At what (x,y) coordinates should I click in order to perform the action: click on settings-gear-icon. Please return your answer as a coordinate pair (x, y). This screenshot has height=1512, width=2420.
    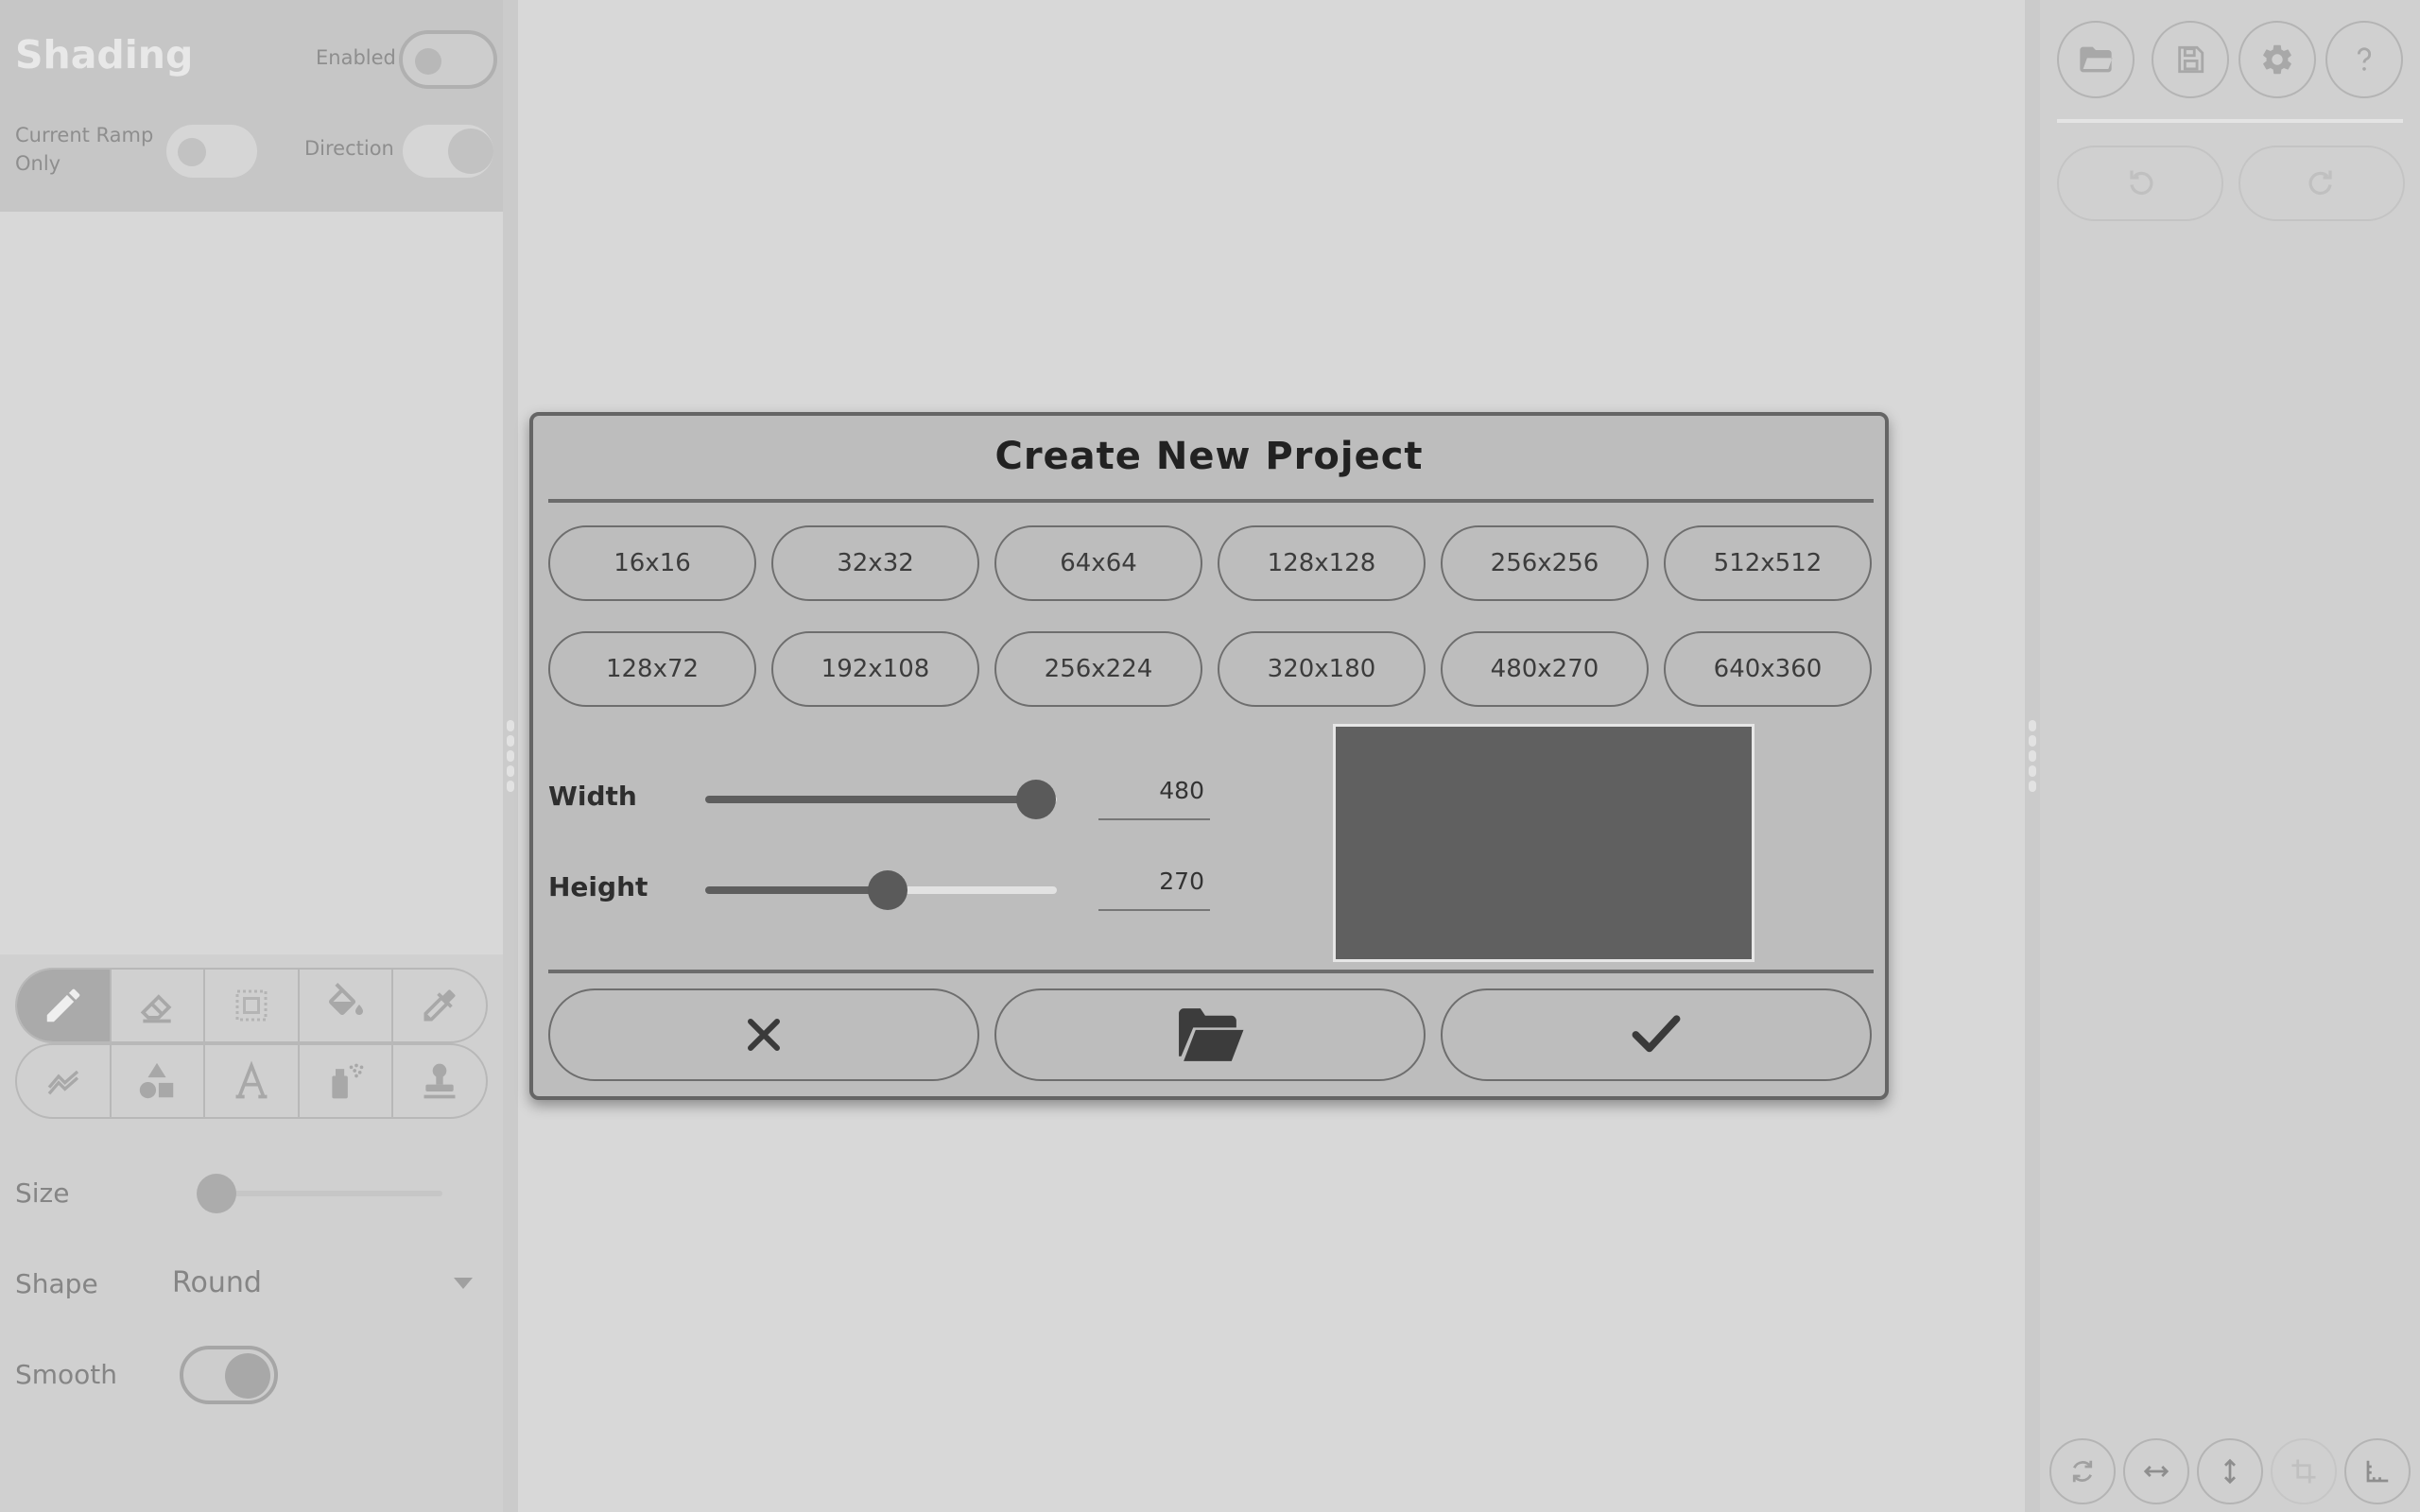
    Looking at the image, I should click on (2277, 59).